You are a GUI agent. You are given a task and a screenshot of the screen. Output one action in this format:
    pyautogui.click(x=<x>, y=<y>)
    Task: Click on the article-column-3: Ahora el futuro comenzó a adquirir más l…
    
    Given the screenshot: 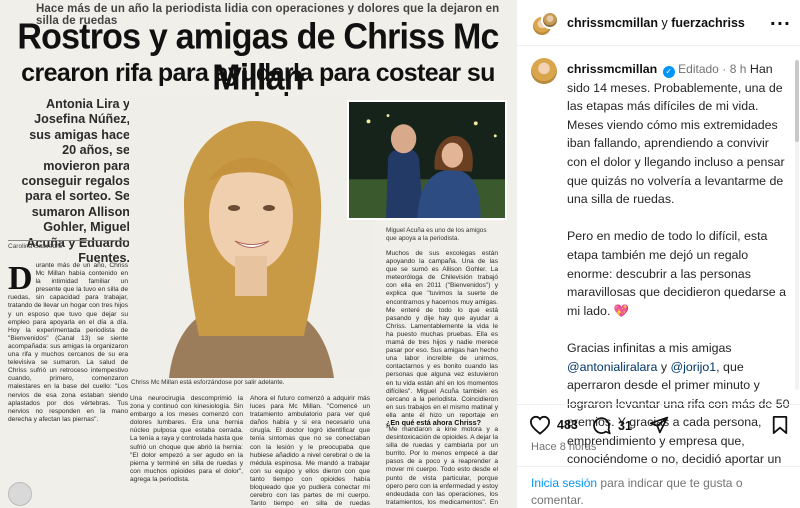 What is the action you would take?
    pyautogui.click(x=310, y=451)
    